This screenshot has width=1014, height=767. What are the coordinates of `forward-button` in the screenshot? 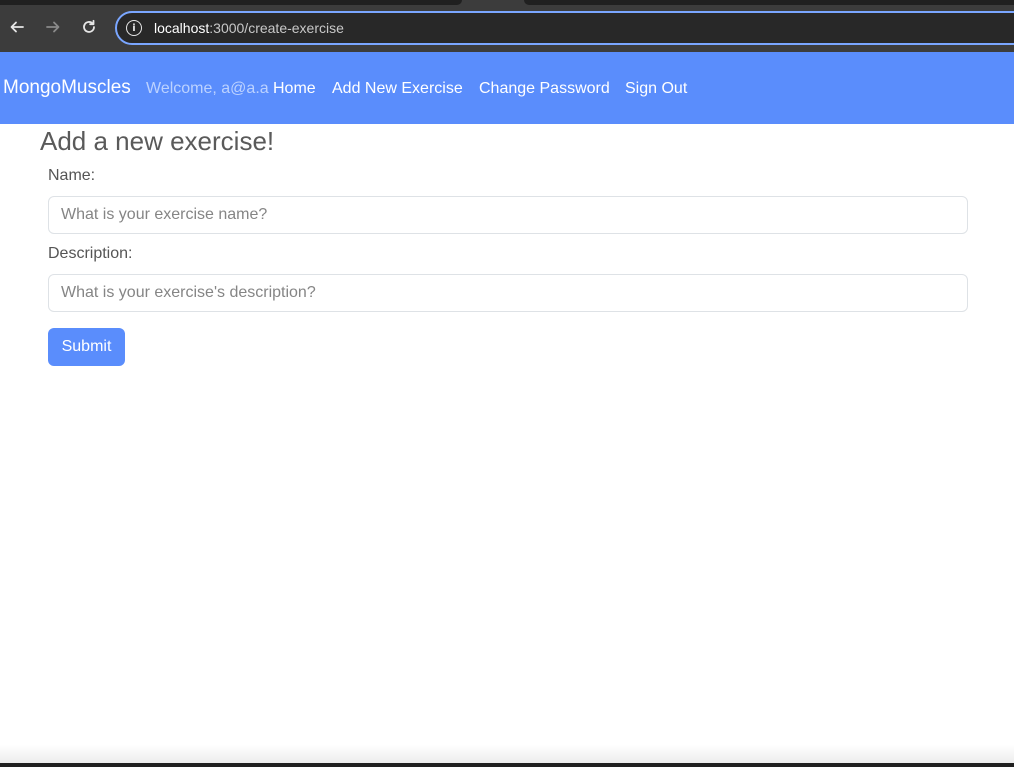 It's located at (53, 27).